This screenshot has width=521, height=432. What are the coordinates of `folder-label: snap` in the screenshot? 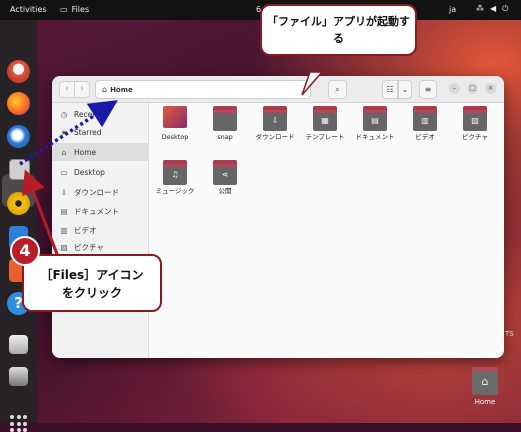 It's located at (225, 137).